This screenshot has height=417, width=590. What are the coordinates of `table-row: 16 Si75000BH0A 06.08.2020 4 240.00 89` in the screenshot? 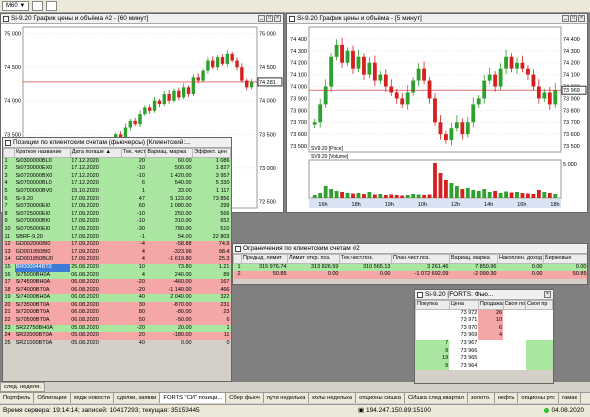 It's located at (117, 275).